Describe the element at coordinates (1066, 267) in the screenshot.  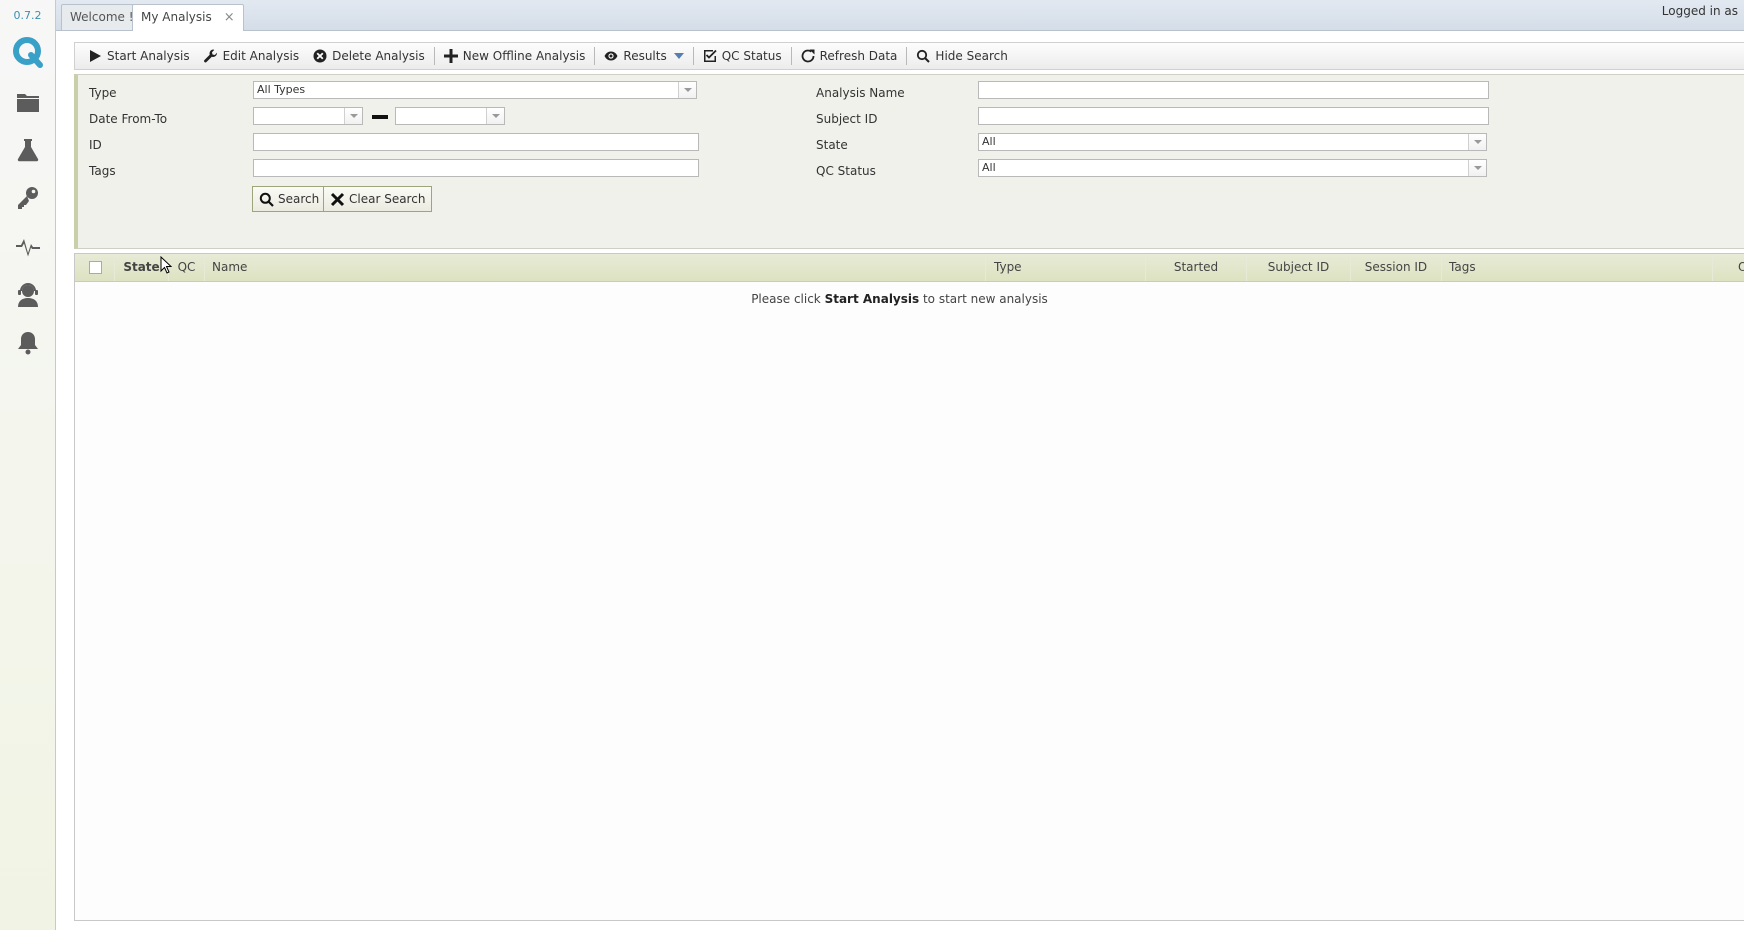
I see `column-header-type: Type` at that location.